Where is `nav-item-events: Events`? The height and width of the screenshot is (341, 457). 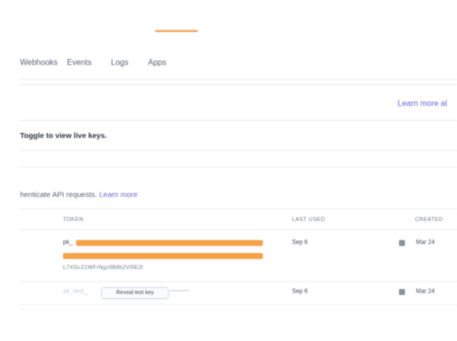 nav-item-events: Events is located at coordinates (79, 62).